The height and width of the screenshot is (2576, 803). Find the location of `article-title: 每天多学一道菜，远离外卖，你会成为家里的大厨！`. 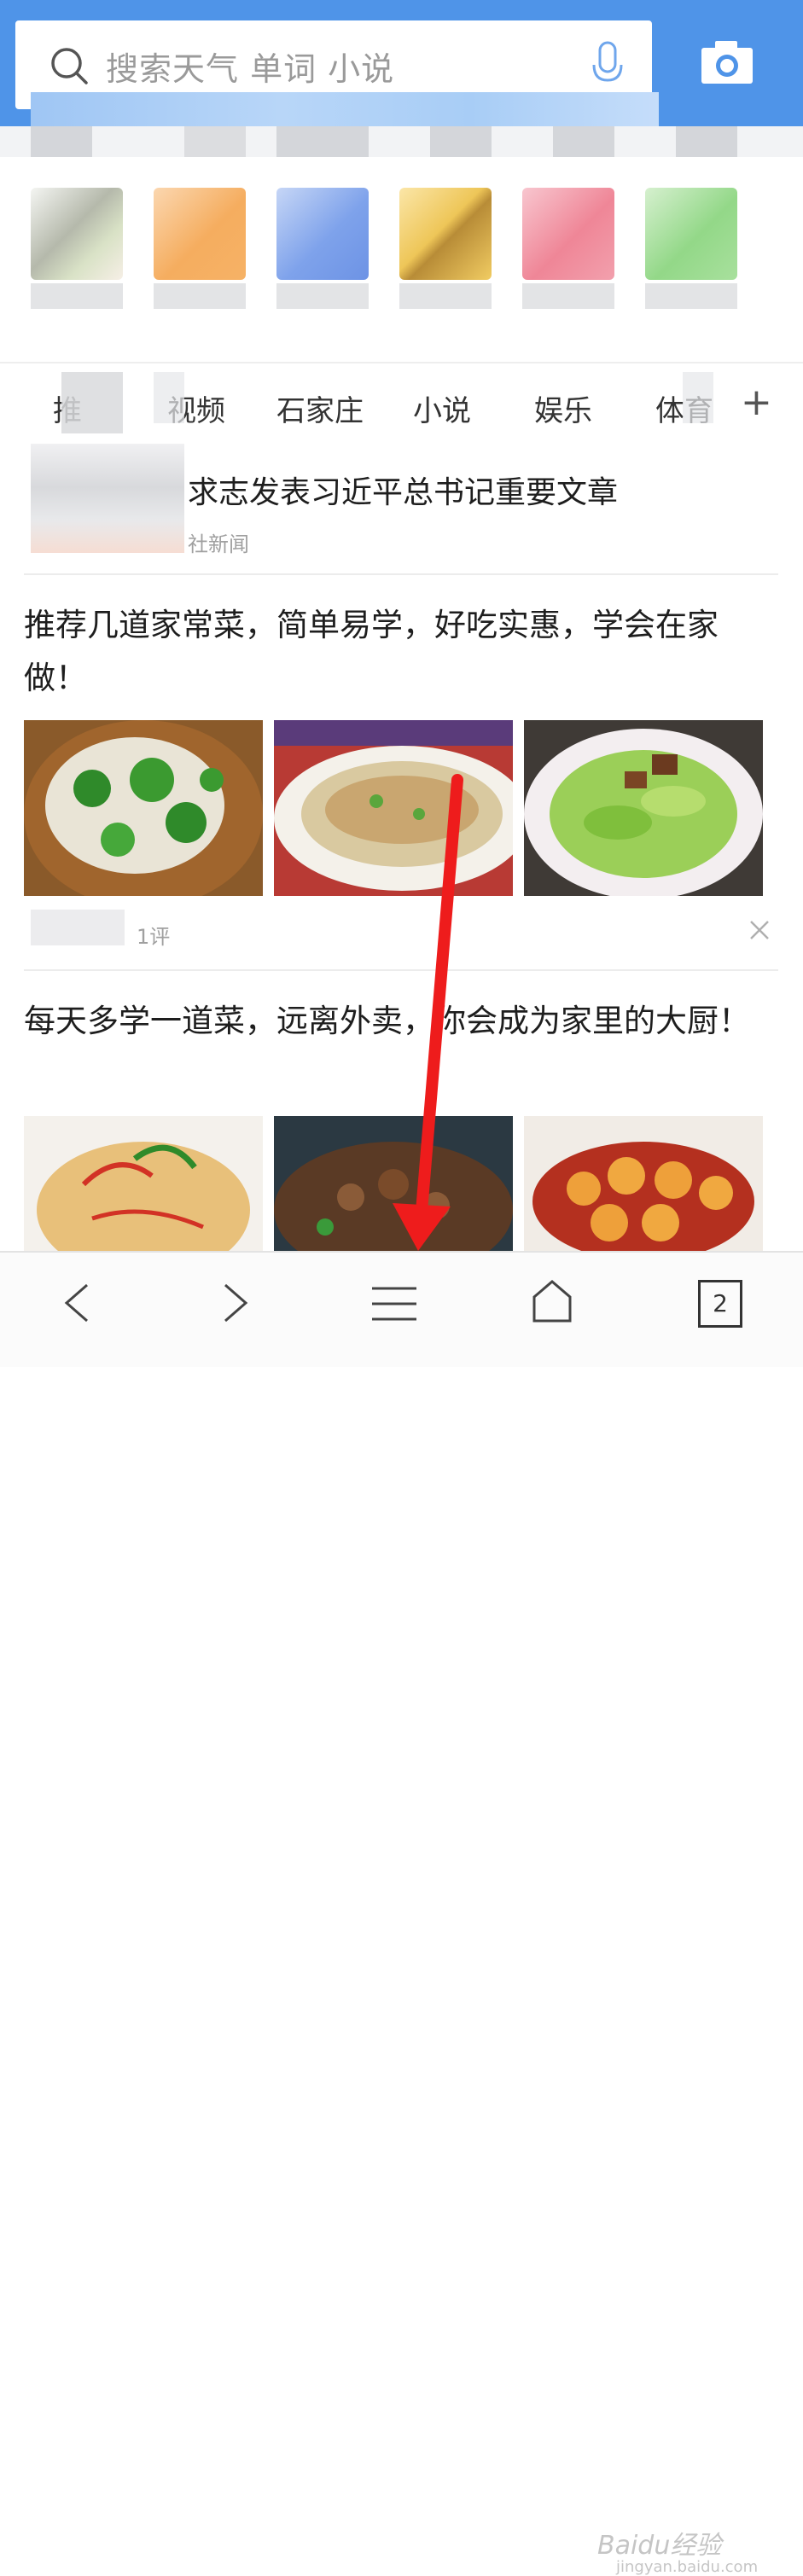

article-title: 每天多学一道菜，远离外卖，你会成为家里的大厨！ is located at coordinates (391, 1022).